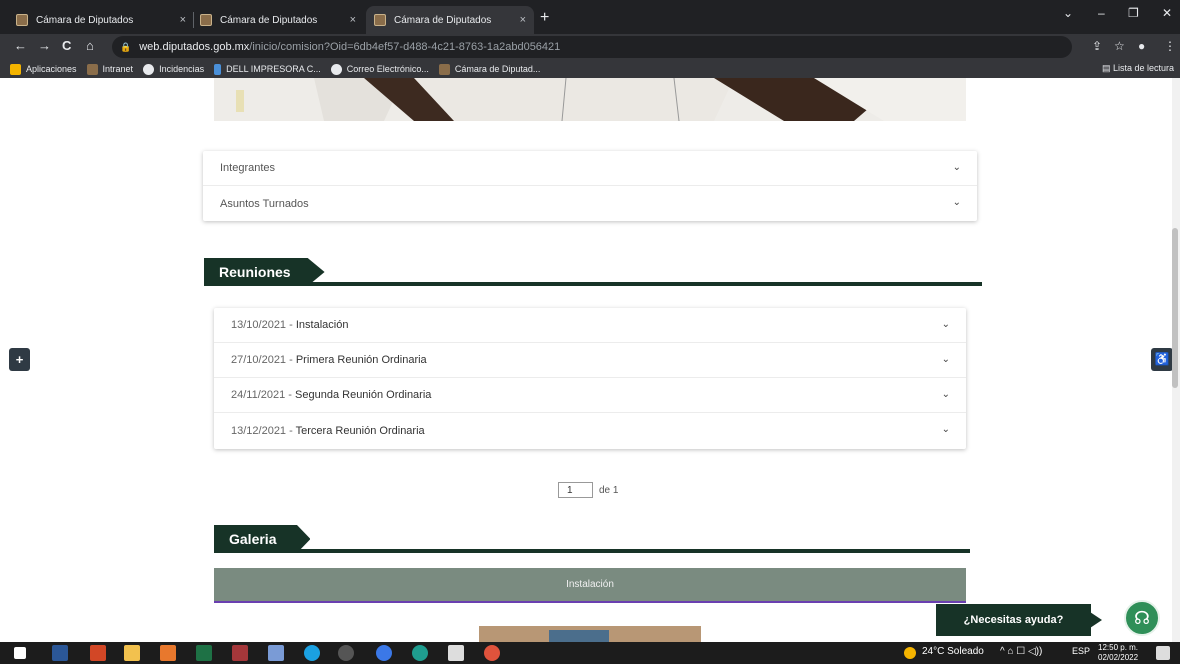  What do you see at coordinates (544, 18) in the screenshot?
I see `new-tab-button: +` at bounding box center [544, 18].